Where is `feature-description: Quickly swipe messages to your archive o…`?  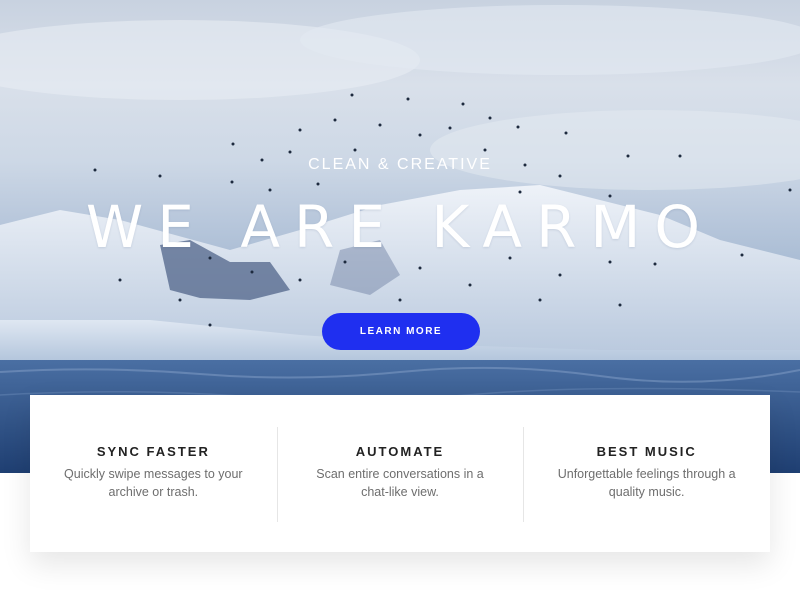
feature-description: Quickly swipe messages to your archive o… is located at coordinates (153, 483).